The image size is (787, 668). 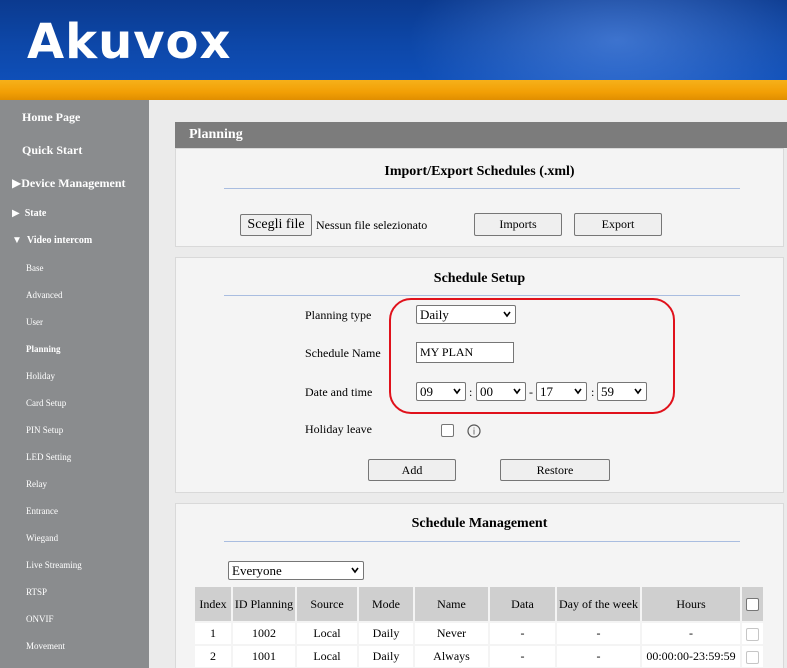 I want to click on cell-index: 1, so click(x=213, y=633).